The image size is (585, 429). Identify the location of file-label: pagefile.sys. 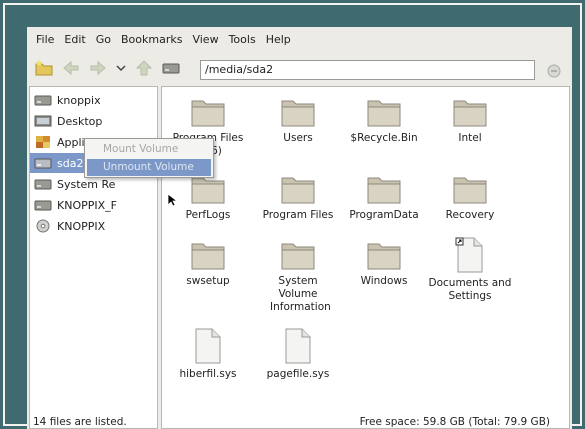
(298, 374).